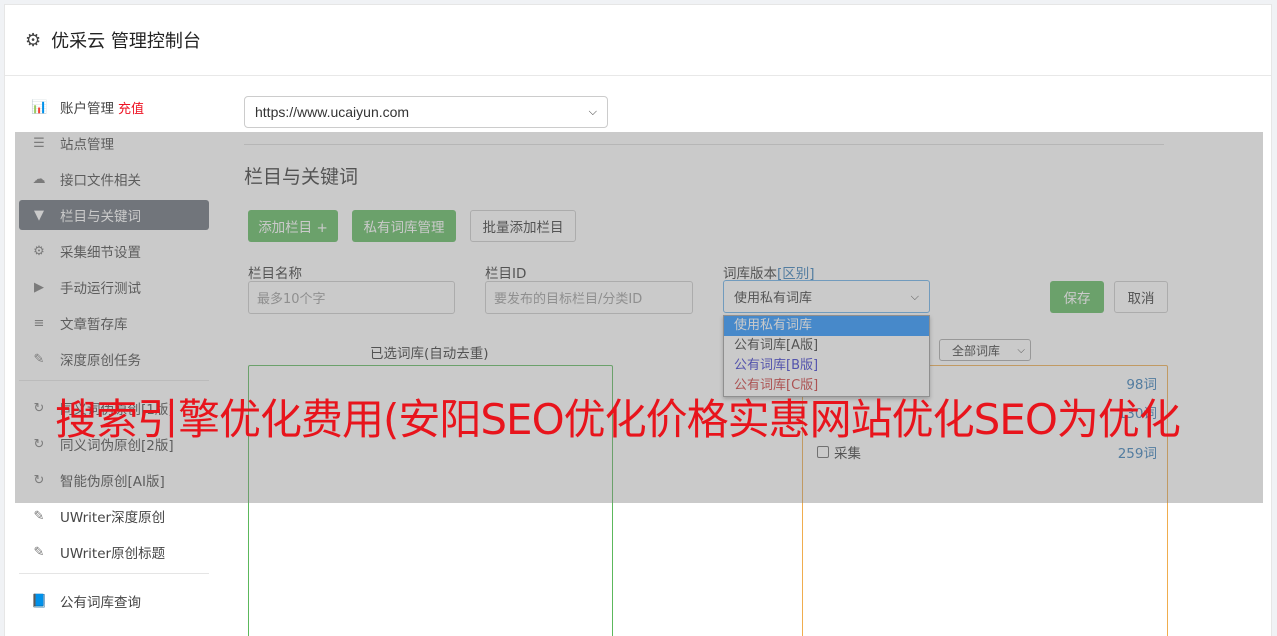  What do you see at coordinates (39, 601) in the screenshot?
I see `book-icon: 📘` at bounding box center [39, 601].